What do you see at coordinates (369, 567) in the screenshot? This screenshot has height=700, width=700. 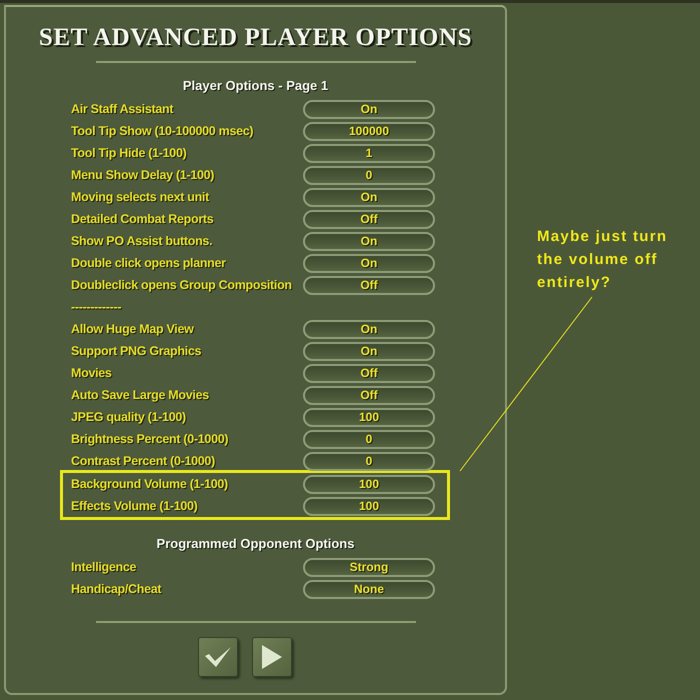 I see `option-value-button: Strong` at bounding box center [369, 567].